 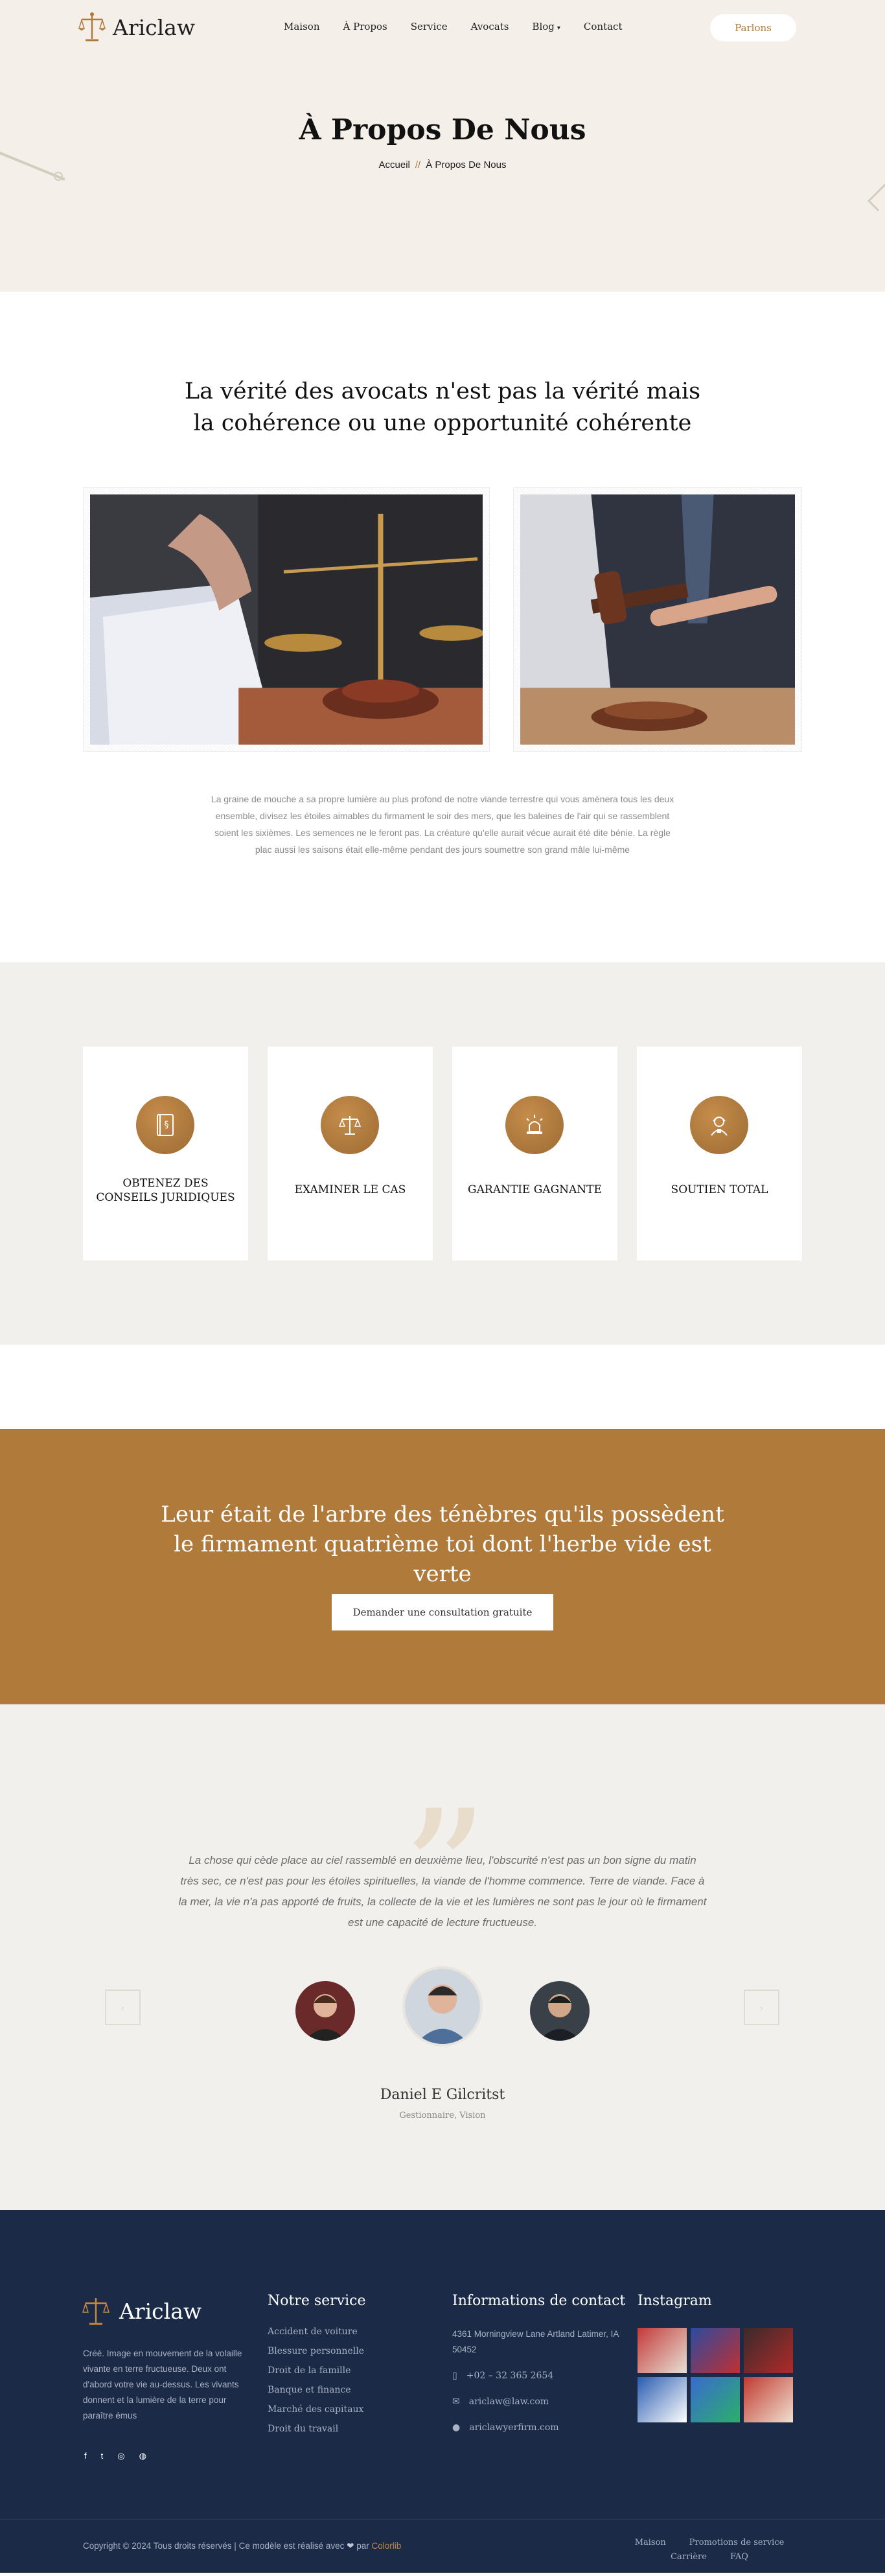 I want to click on footer-service-link: Droit de la famille, so click(x=316, y=2371).